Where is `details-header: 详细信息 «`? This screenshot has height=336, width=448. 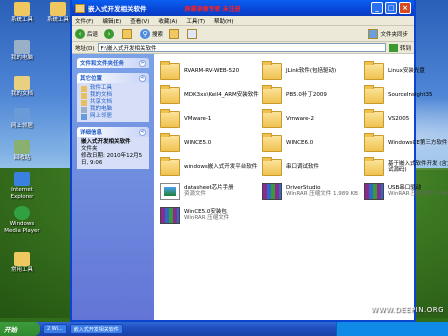
details-header: 详细信息 « is located at coordinates (113, 132).